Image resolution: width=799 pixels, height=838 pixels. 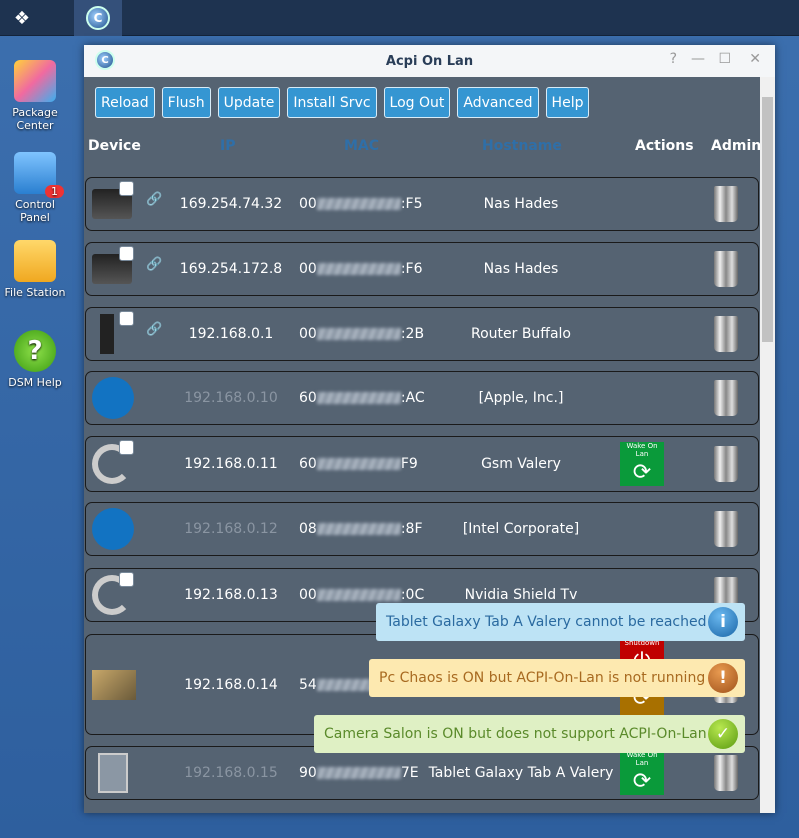 What do you see at coordinates (755, 59) in the screenshot?
I see `close-button: ✕` at bounding box center [755, 59].